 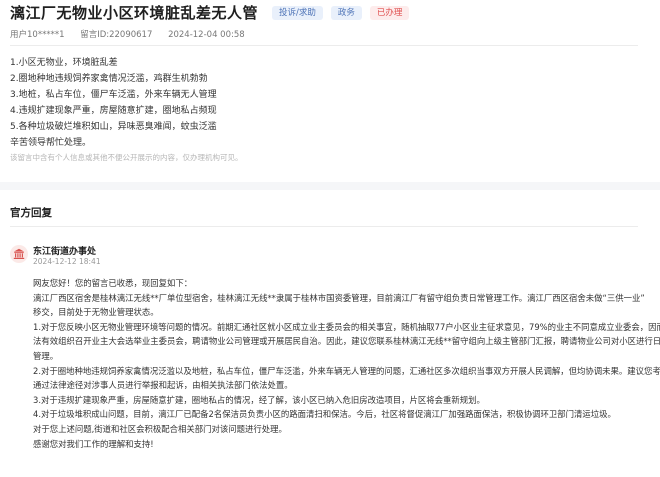 What do you see at coordinates (64, 63) in the screenshot?
I see `message-line: 1.小区无物业，环境脏乱差` at bounding box center [64, 63].